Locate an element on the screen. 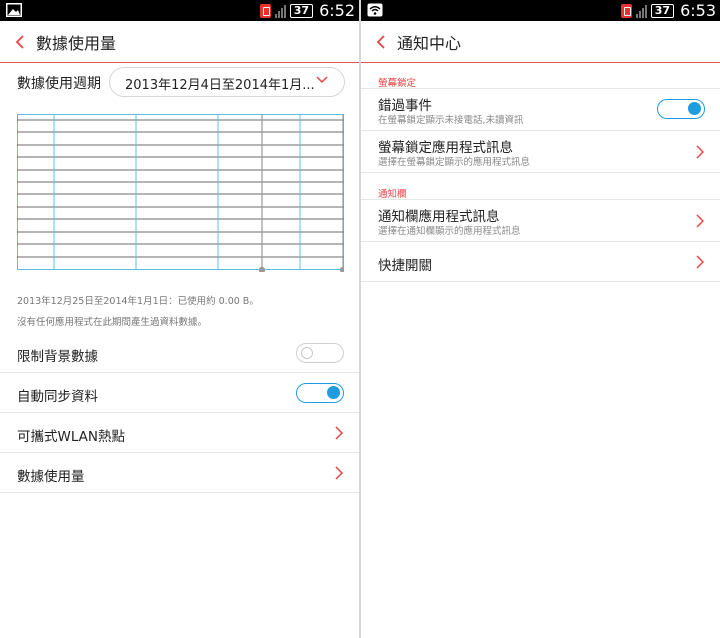  status-bar: 37 6:53 is located at coordinates (540, 10).